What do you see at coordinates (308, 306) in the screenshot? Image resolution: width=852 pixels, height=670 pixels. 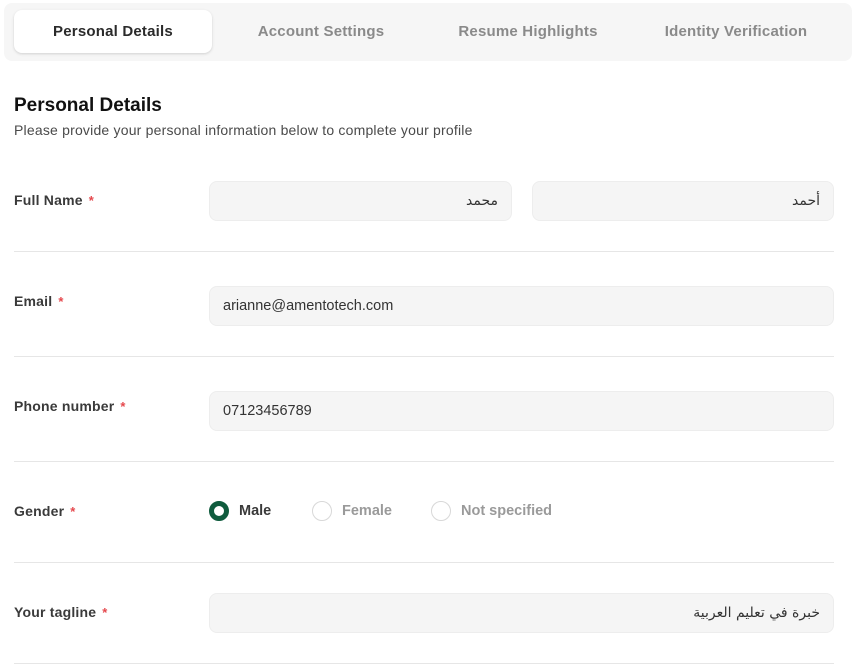 I see `email-value: arianne@amentotech.com` at bounding box center [308, 306].